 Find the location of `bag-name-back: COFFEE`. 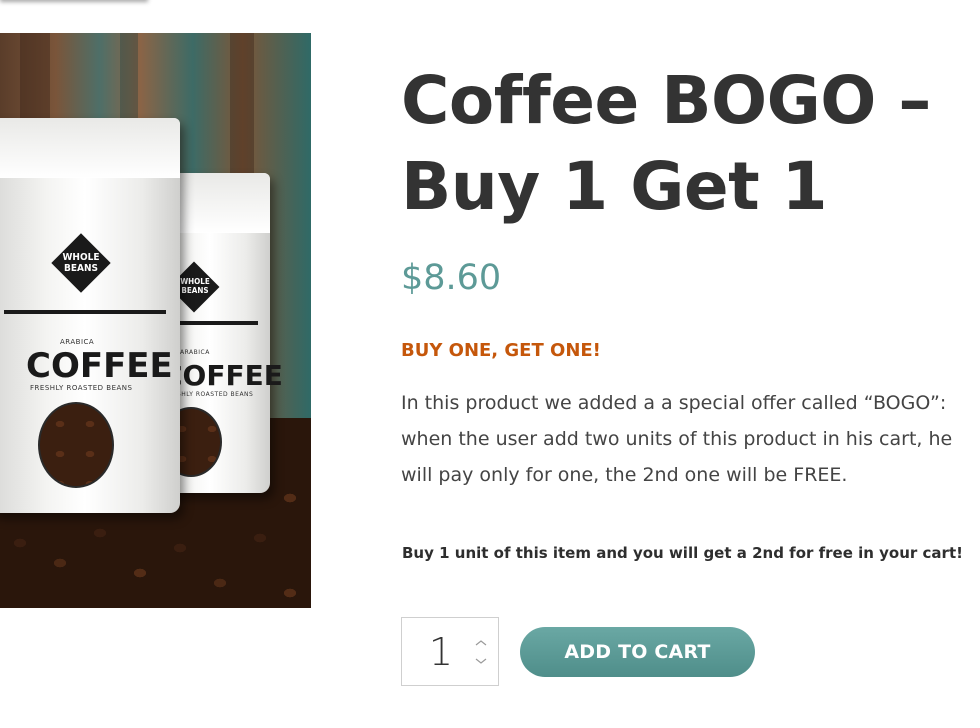

bag-name-back: COFFEE is located at coordinates (222, 375).